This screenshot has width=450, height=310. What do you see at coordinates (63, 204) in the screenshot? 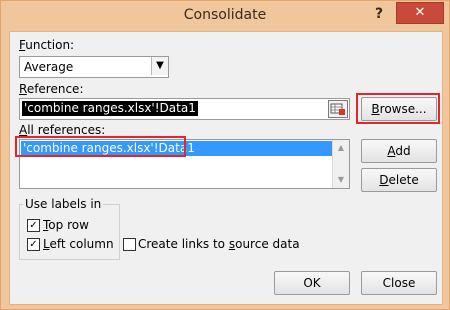
I see `use-labels-title: Use labels in` at bounding box center [63, 204].